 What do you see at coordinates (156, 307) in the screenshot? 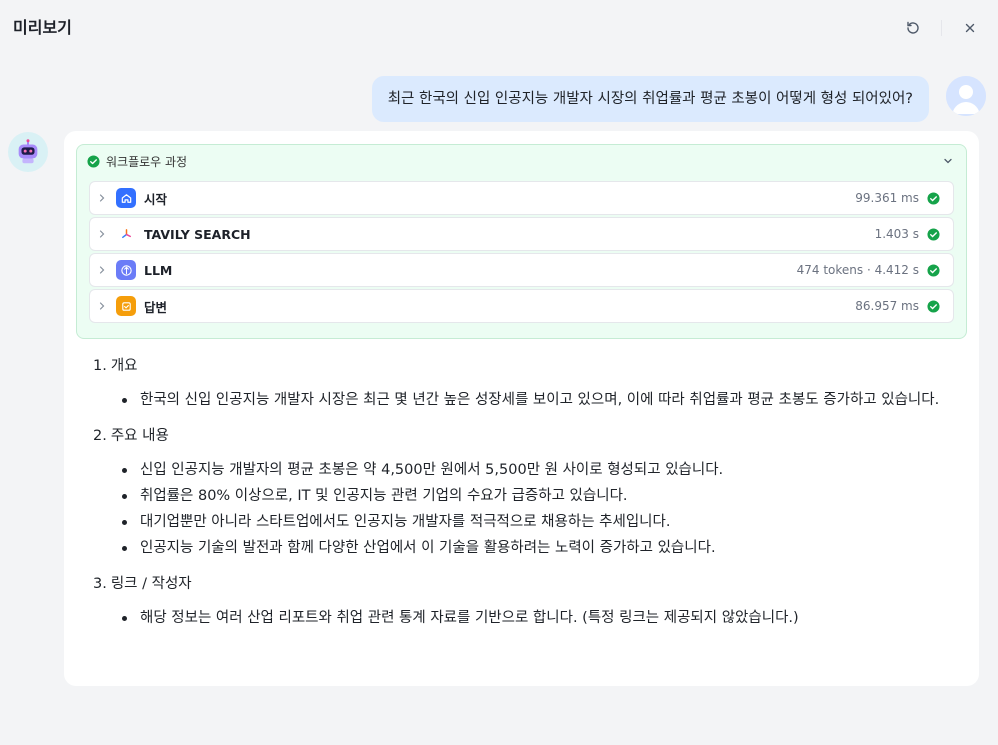
I see `step-label: 답변` at bounding box center [156, 307].